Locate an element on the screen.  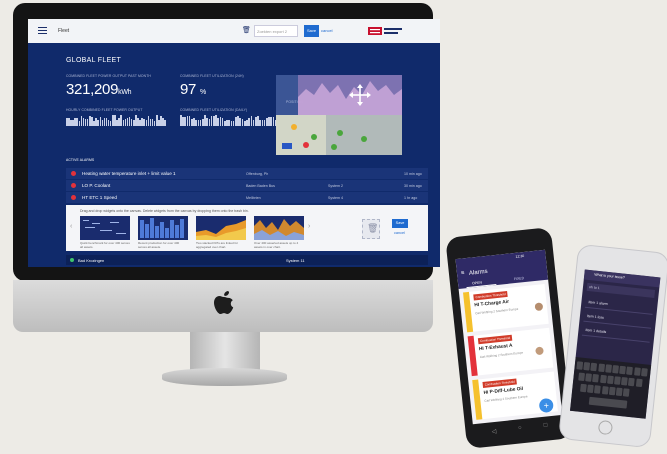
hamburger-menu-icon is located at coordinates (42, 30).